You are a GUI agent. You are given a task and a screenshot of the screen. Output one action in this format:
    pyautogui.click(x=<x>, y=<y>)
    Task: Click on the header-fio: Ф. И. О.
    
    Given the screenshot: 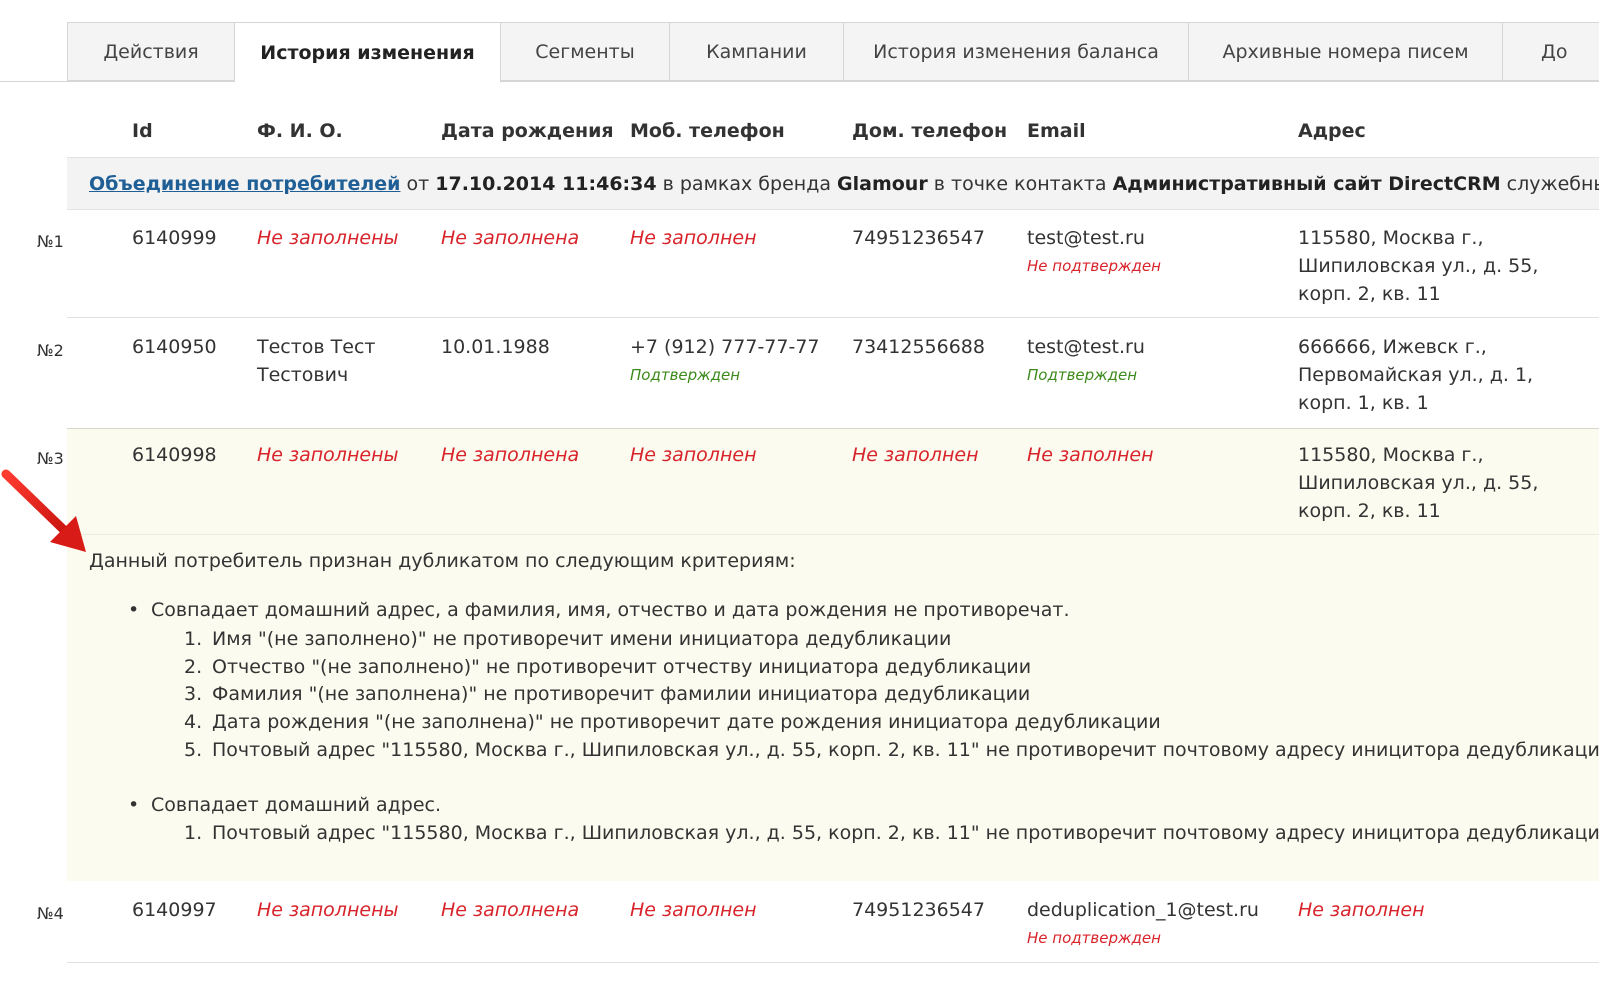 What is the action you would take?
    pyautogui.click(x=300, y=135)
    